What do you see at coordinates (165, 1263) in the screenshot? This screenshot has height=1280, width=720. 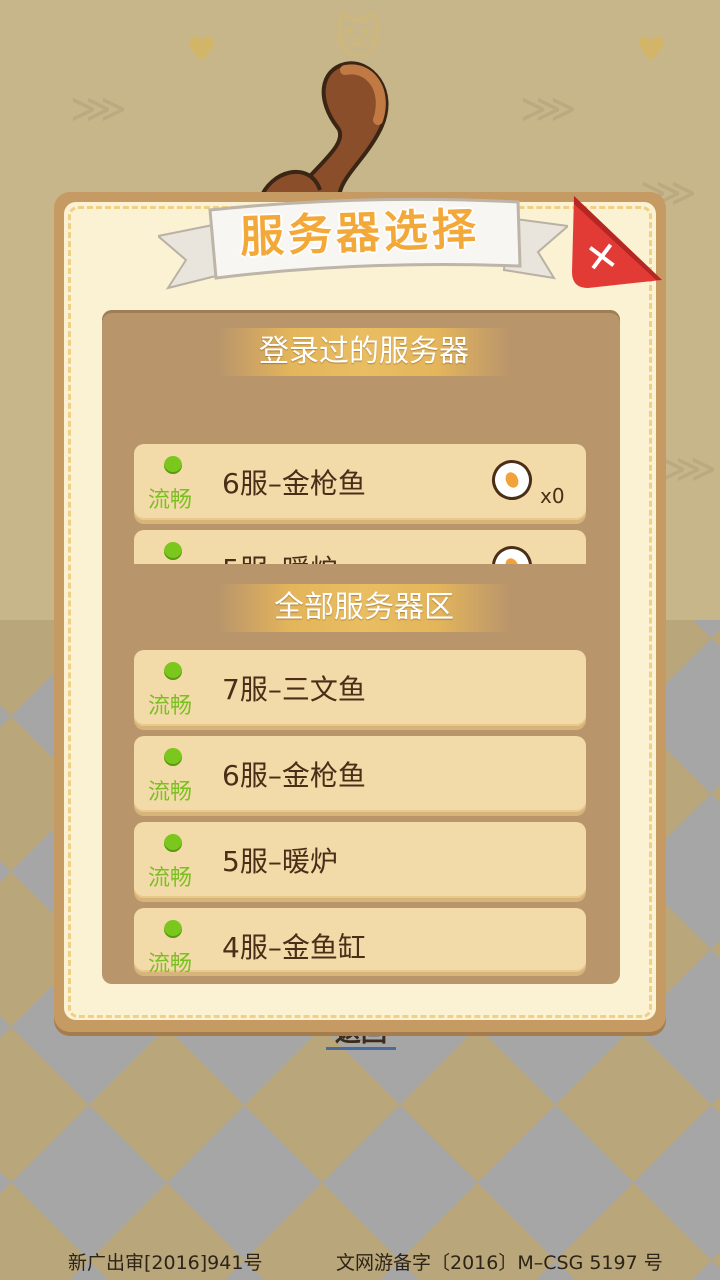 I see `license-number-left: 新广出审[2016]941号` at bounding box center [165, 1263].